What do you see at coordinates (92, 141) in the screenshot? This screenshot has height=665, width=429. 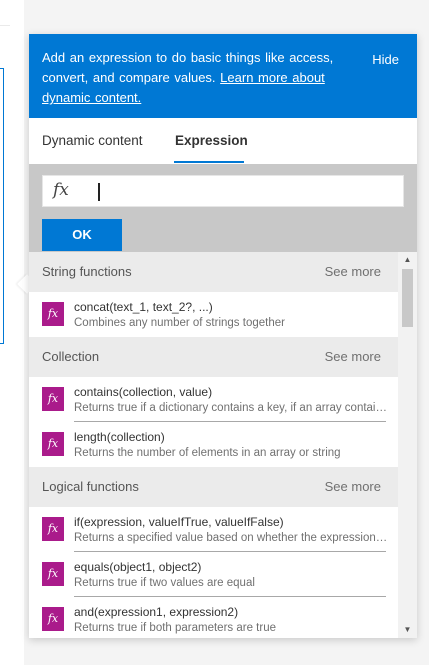 I see `tab-dynamic-content: Dynamic content` at bounding box center [92, 141].